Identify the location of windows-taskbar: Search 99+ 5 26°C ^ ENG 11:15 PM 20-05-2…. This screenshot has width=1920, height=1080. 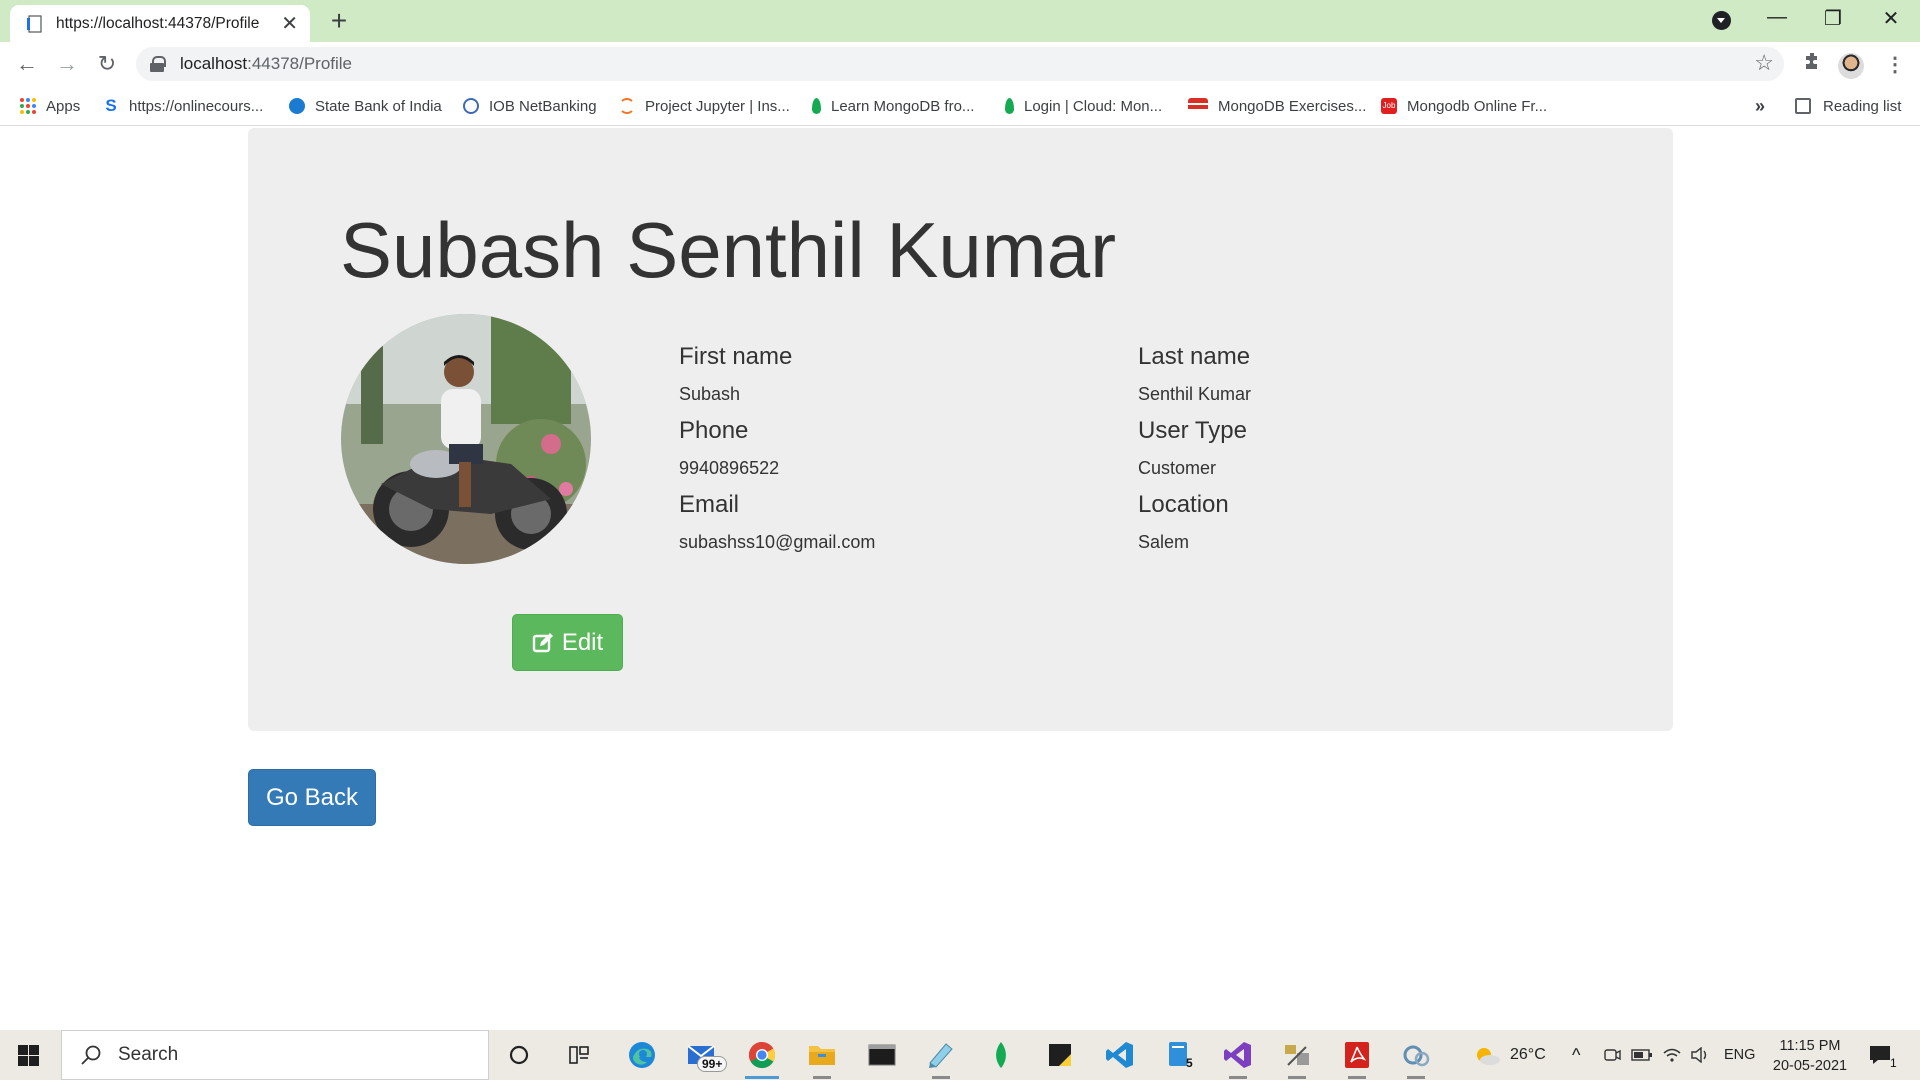
(960, 1055).